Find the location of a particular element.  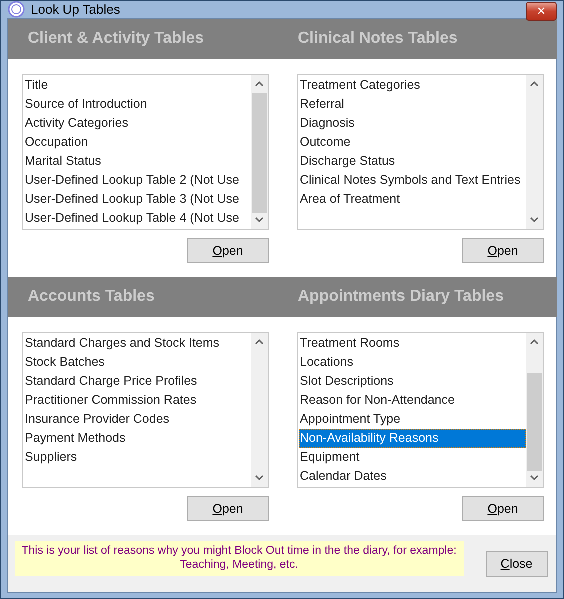

list-item: Non-Availability Reasons is located at coordinates (412, 438).